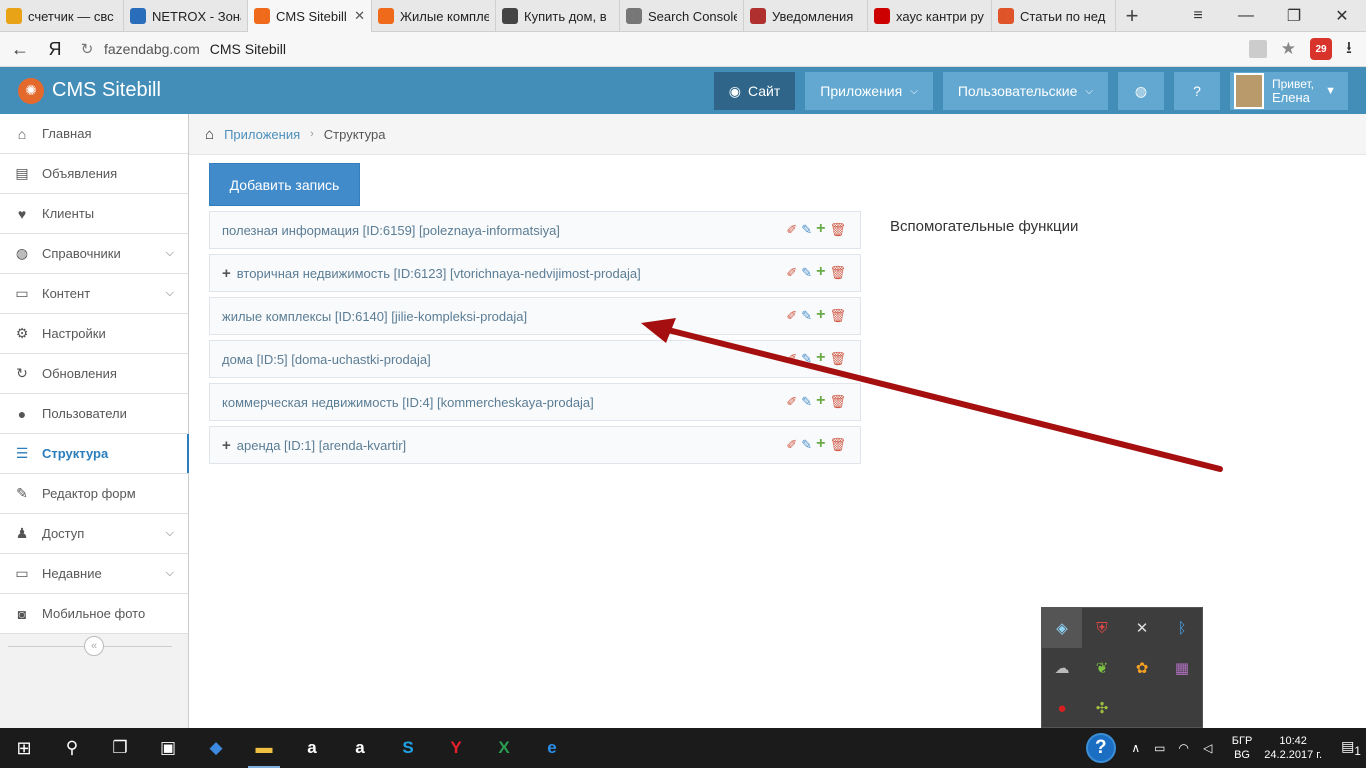 The image size is (1366, 768). Describe the element at coordinates (94, 534) in the screenshot. I see `sidebar-item: ♟ Доступ ⌵` at that location.